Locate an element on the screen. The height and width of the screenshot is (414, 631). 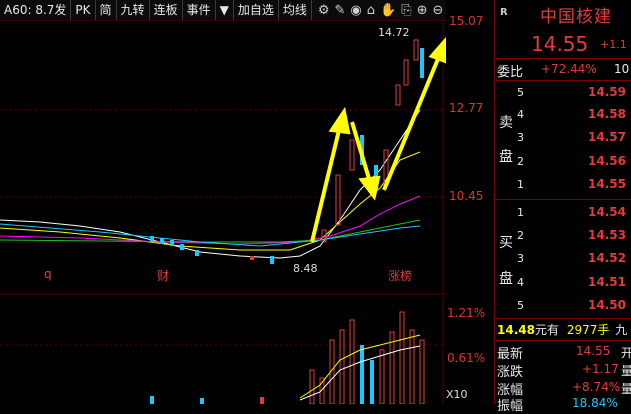
sell-price: 14.58 is located at coordinates (607, 114).